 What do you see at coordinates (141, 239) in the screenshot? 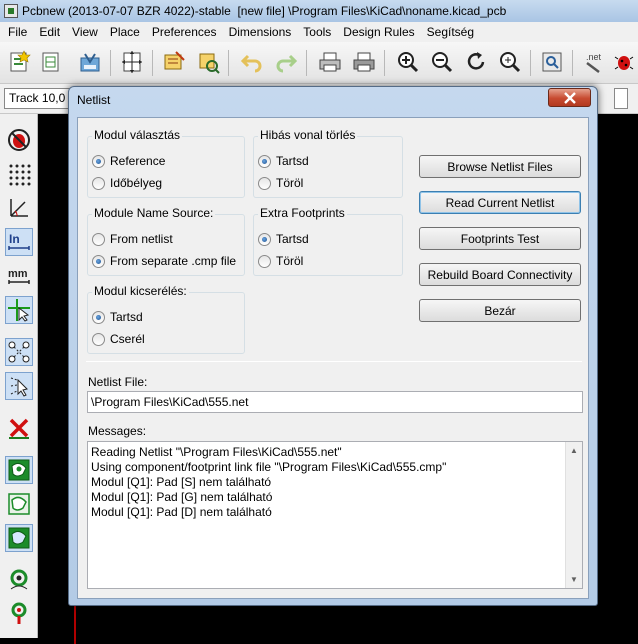
I see `radio-label: From netlist` at bounding box center [141, 239].